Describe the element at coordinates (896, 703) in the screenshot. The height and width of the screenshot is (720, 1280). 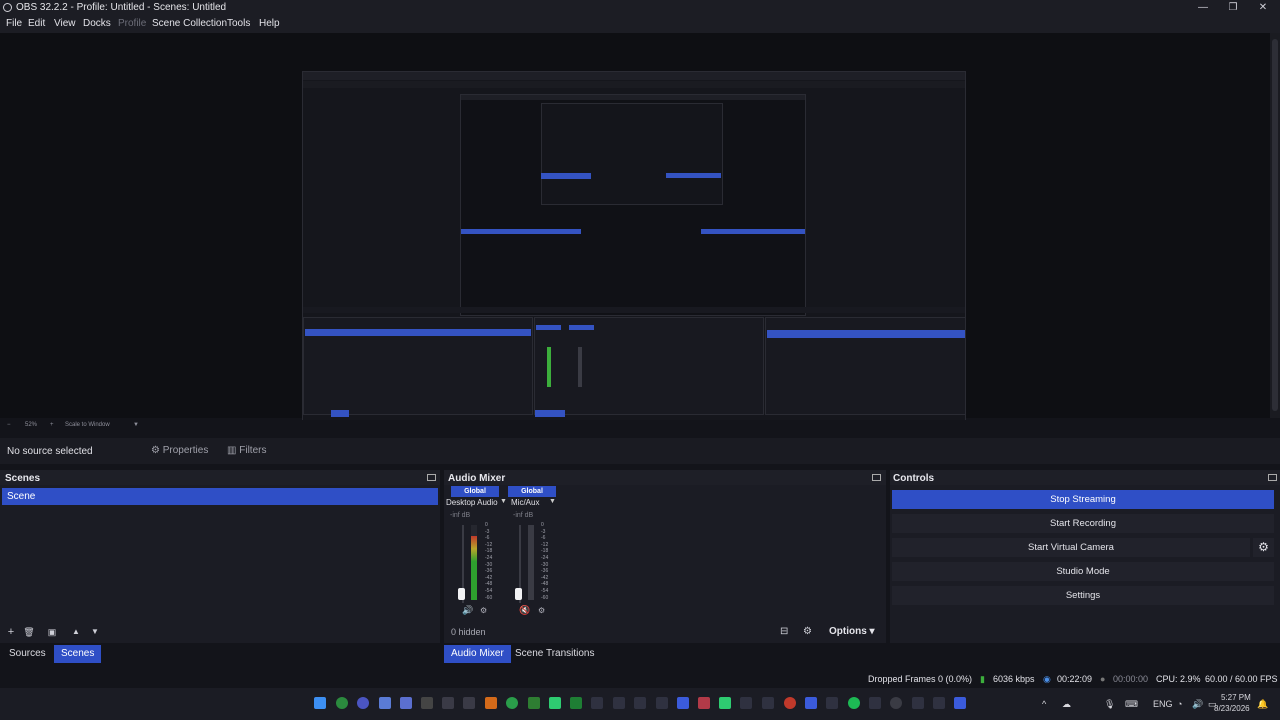
I see `obs-taskbar-icon` at that location.